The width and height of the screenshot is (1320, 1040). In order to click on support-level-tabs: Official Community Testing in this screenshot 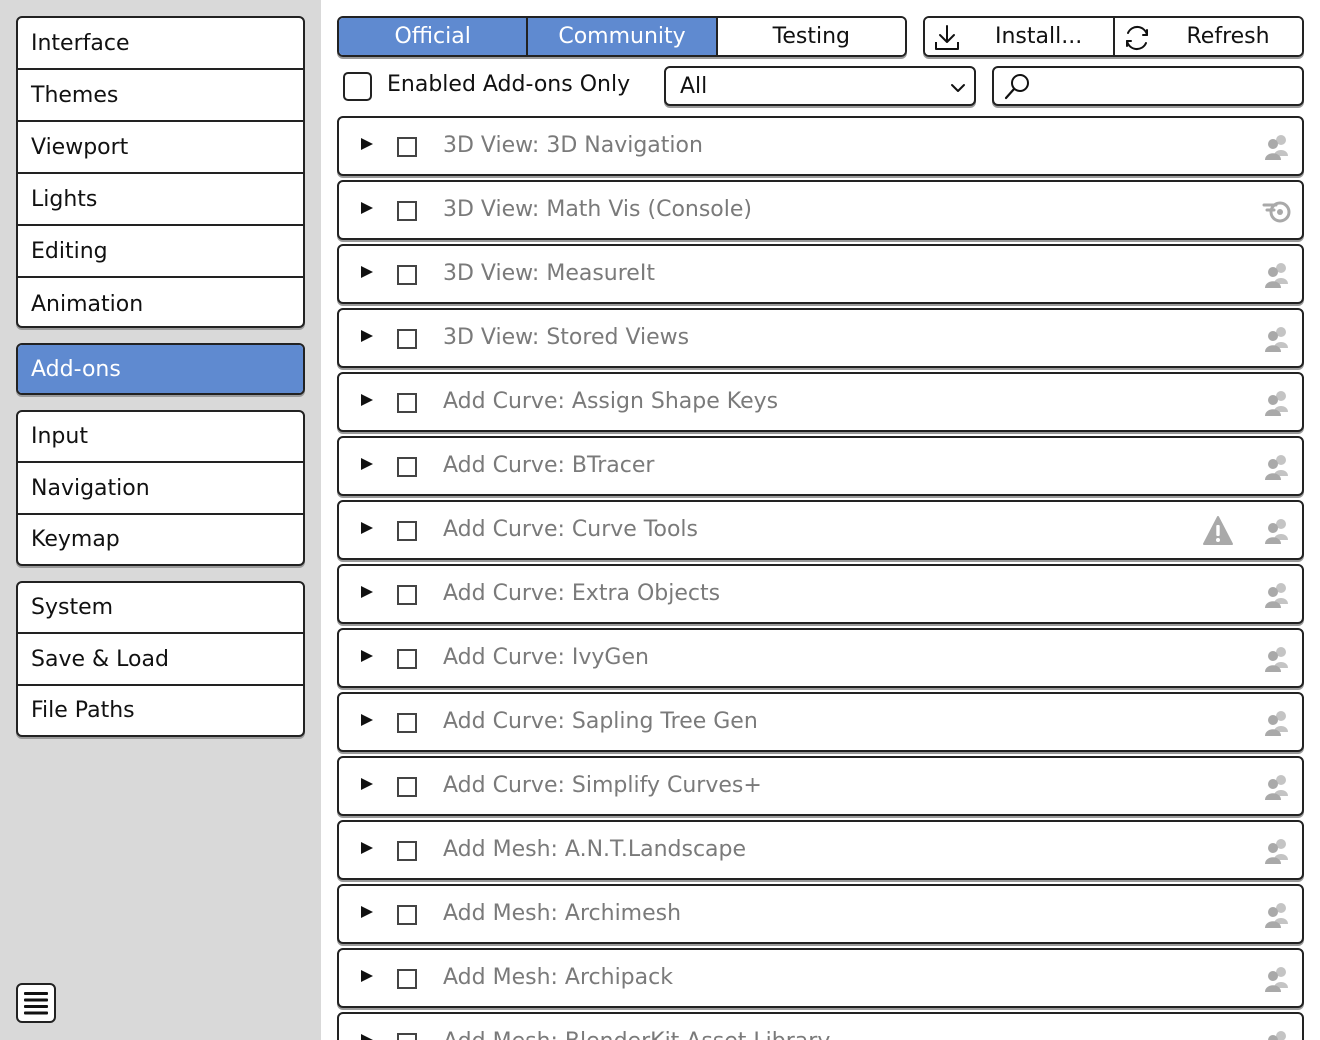, I will do `click(622, 36)`.